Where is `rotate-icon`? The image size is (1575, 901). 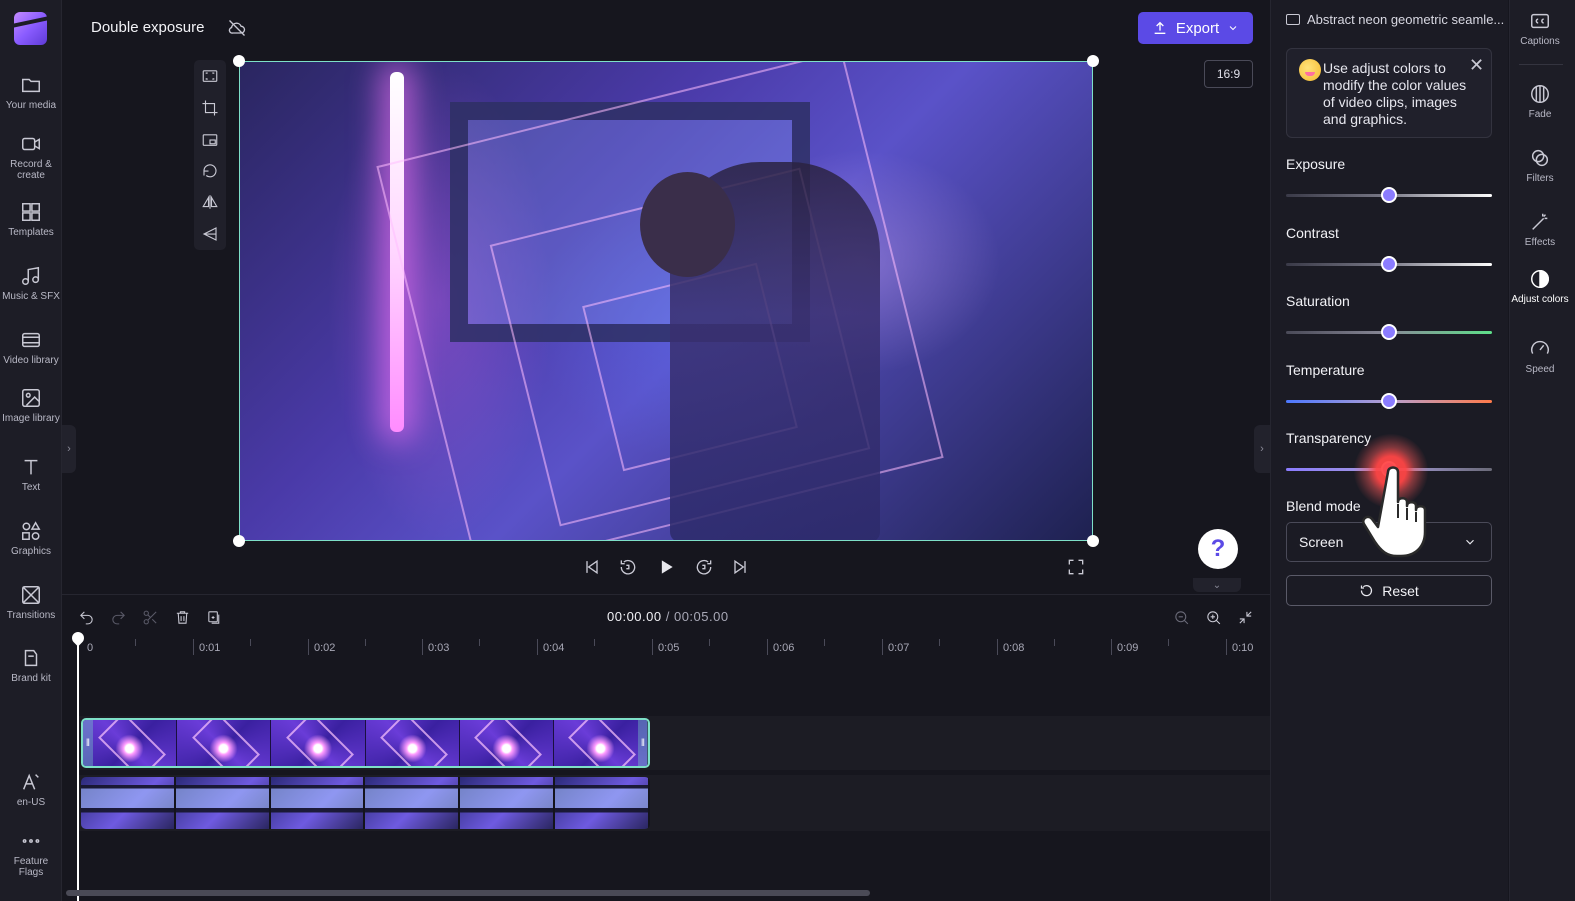
rotate-icon is located at coordinates (210, 171).